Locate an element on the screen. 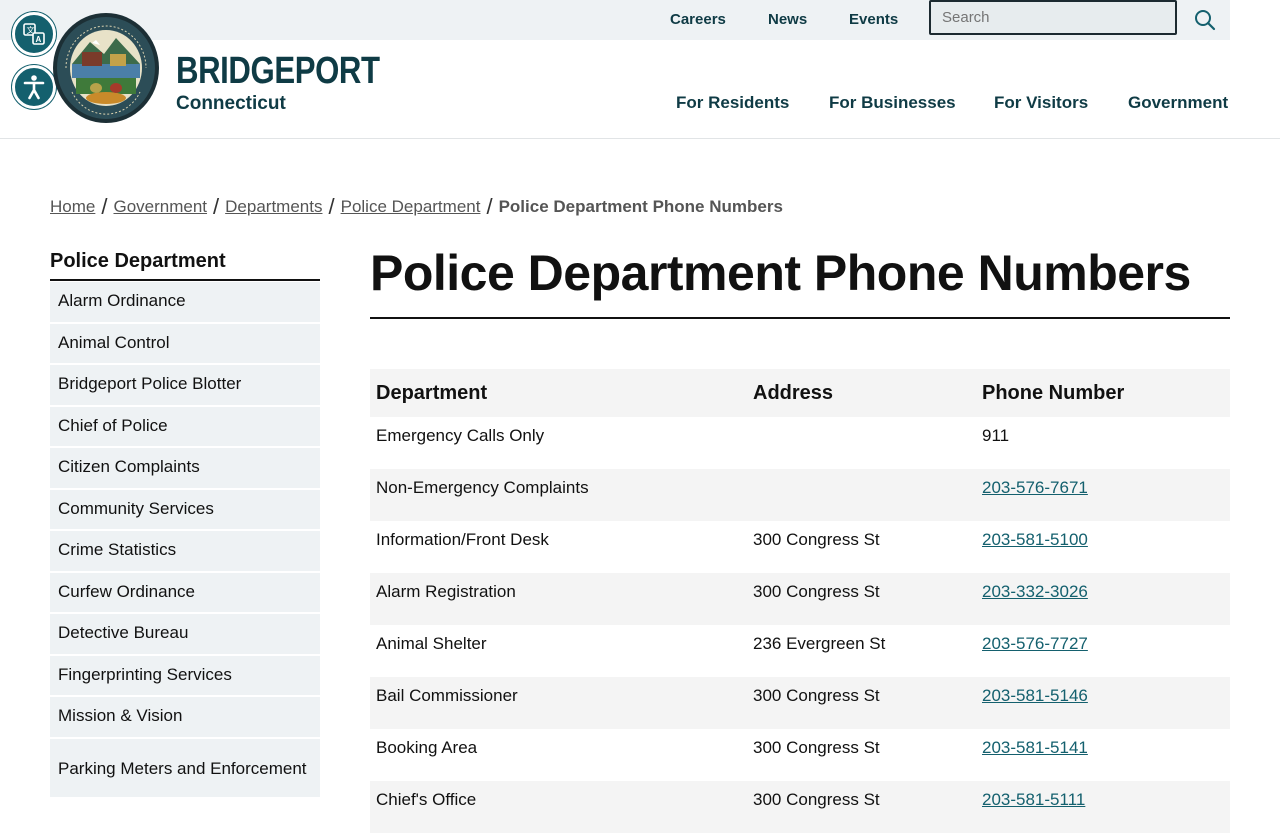  sidebar-item-chief-of-police: Chief of Police is located at coordinates (185, 426).